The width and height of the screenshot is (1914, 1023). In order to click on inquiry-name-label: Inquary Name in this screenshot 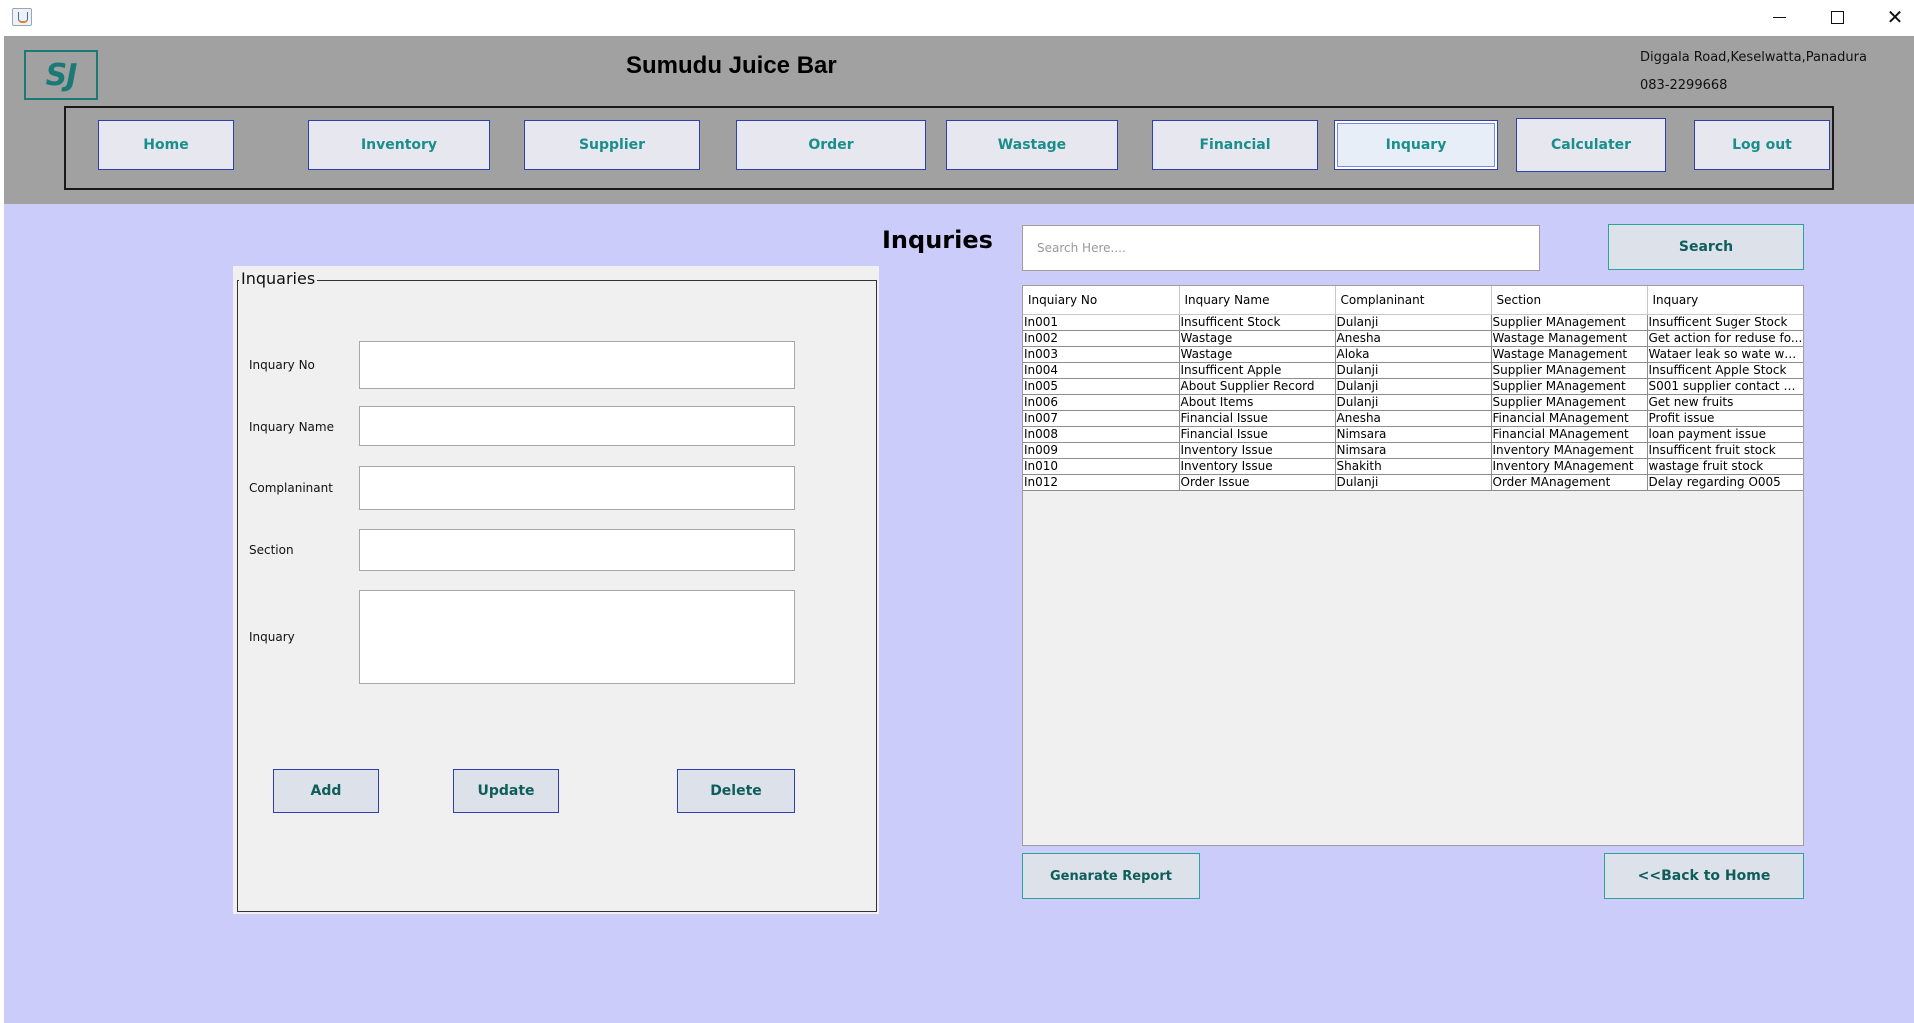, I will do `click(291, 427)`.